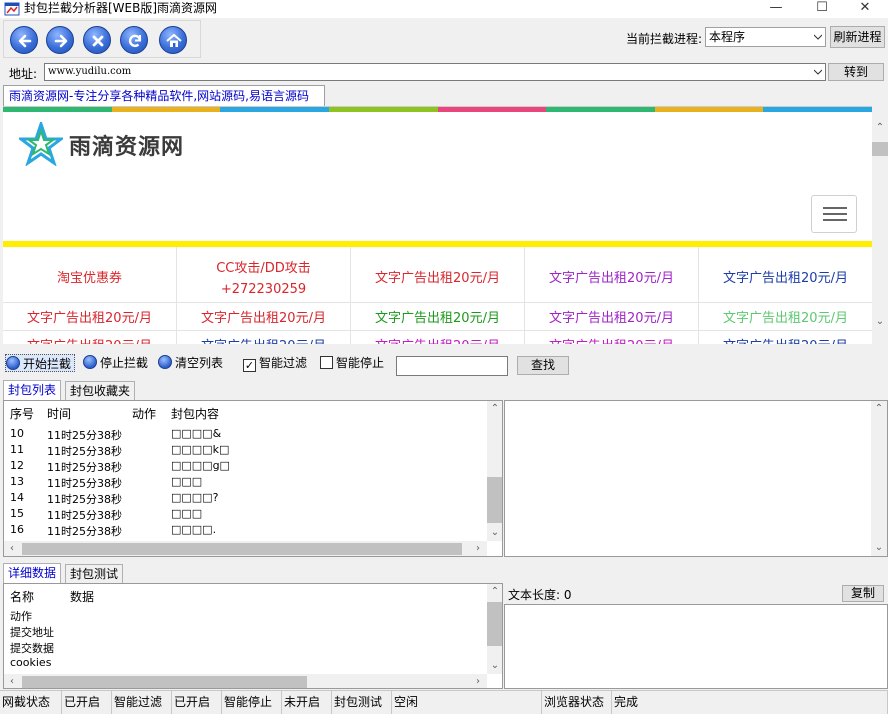  Describe the element at coordinates (94, 574) in the screenshot. I see `tab-packet-test: 封包测试` at that location.